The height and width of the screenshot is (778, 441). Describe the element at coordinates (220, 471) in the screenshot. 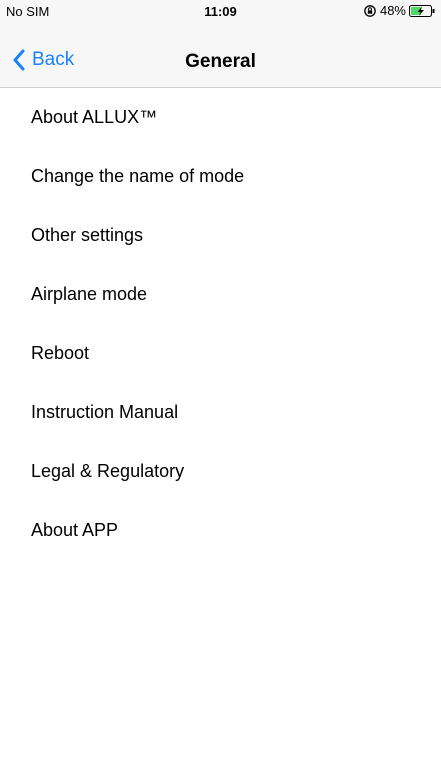

I see `menu-item-legal-regulatory: Legal & Regulatory` at that location.